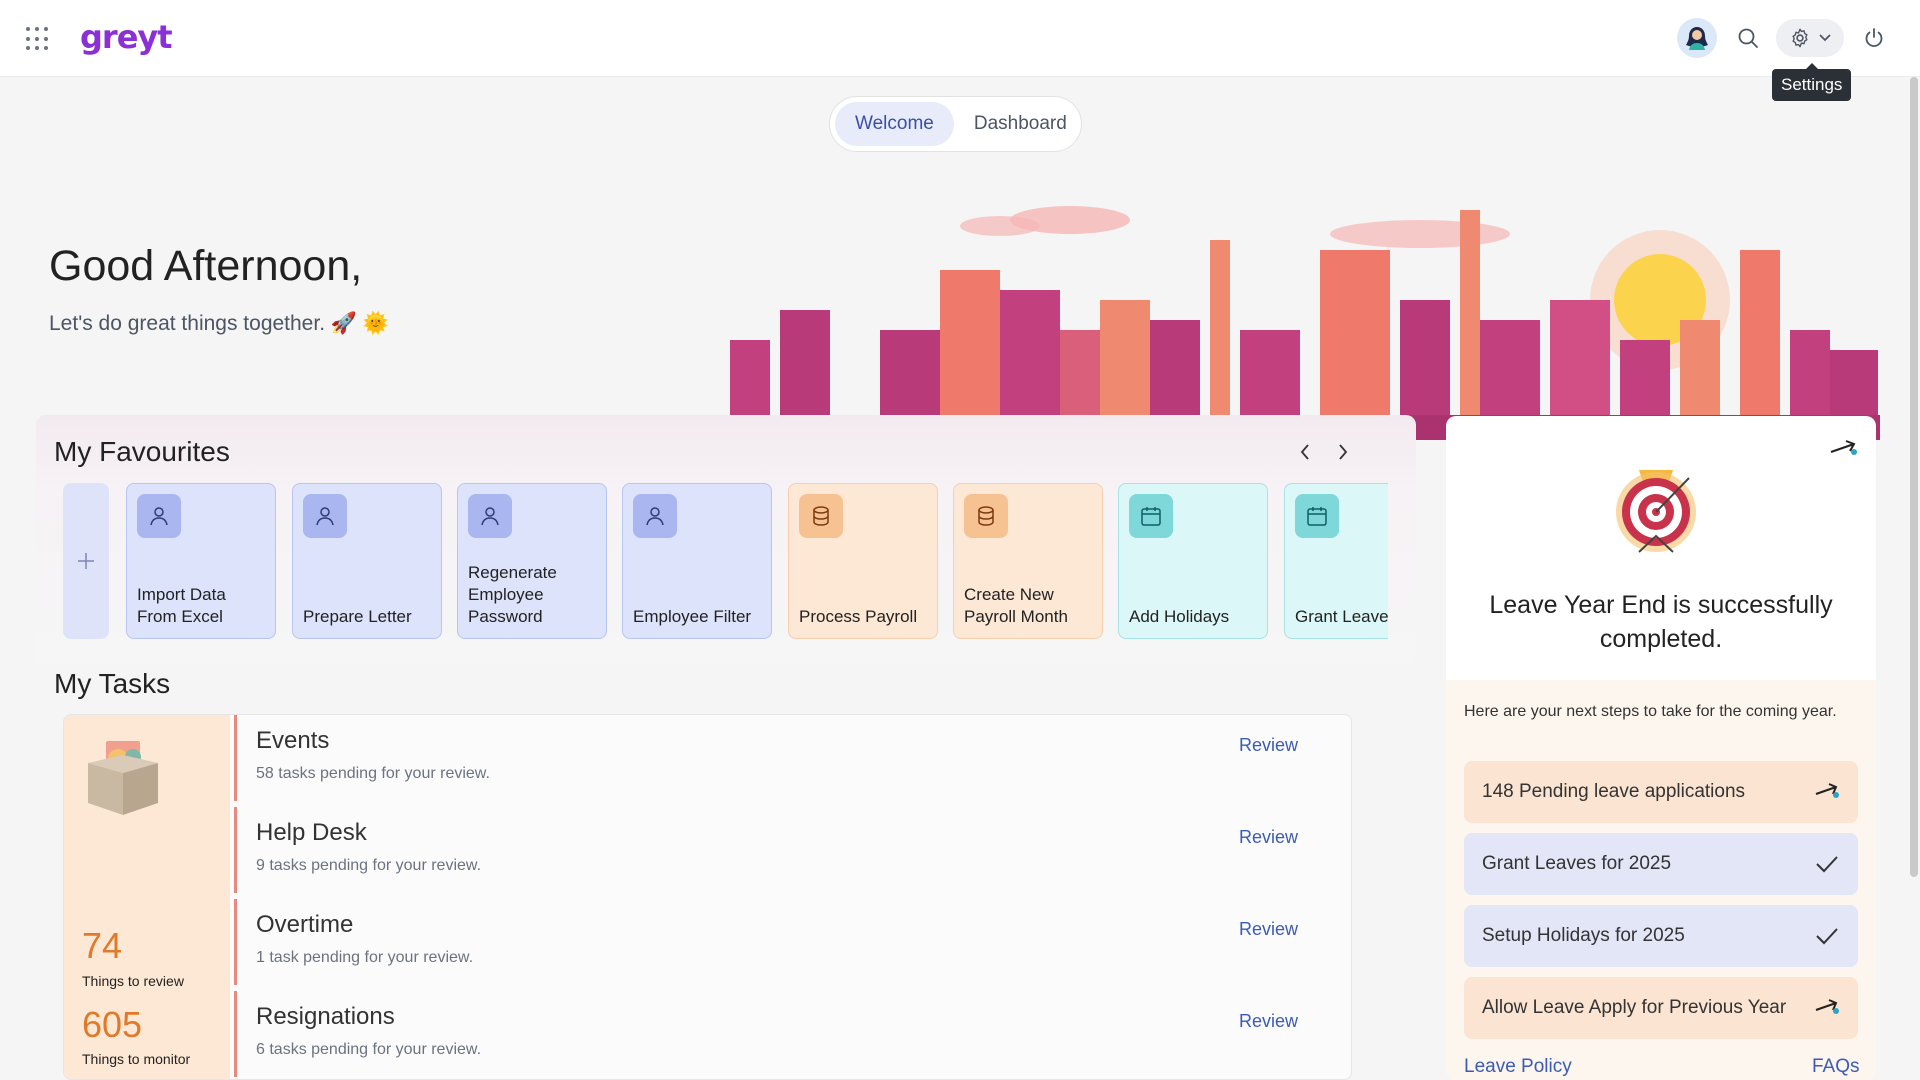  I want to click on review-count-label: Things to review, so click(133, 981).